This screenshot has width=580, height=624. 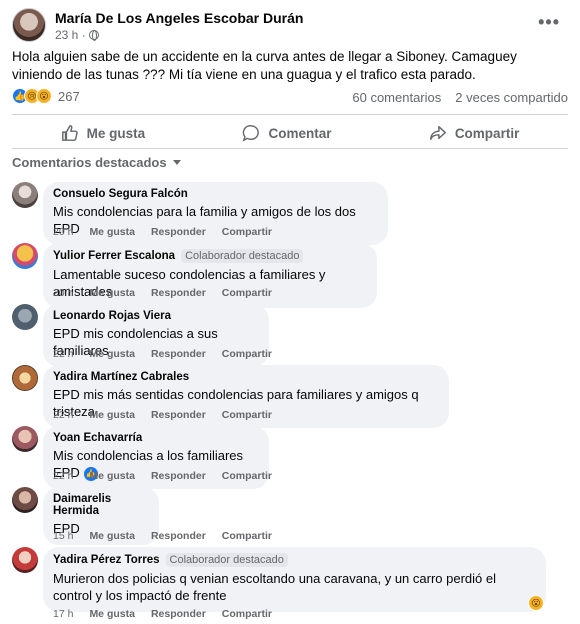 I want to click on comment-time: 15 h, so click(x=63, y=536).